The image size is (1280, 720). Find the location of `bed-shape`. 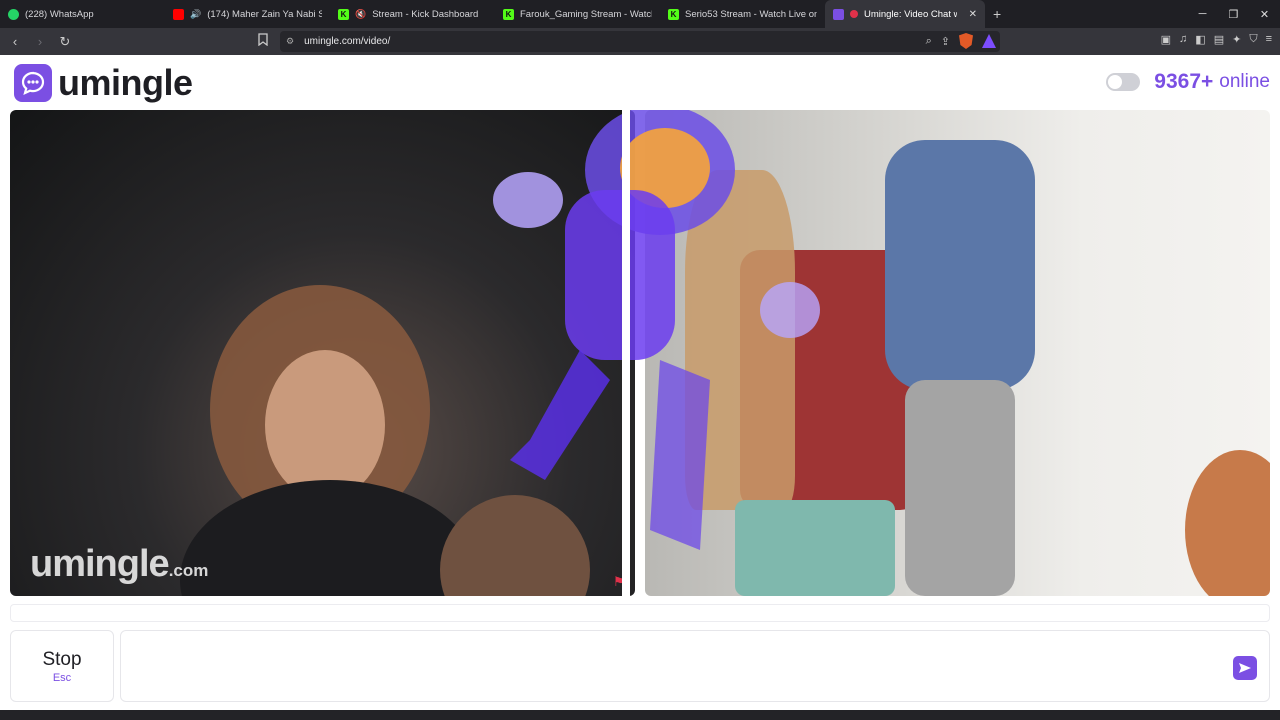

bed-shape is located at coordinates (815, 548).